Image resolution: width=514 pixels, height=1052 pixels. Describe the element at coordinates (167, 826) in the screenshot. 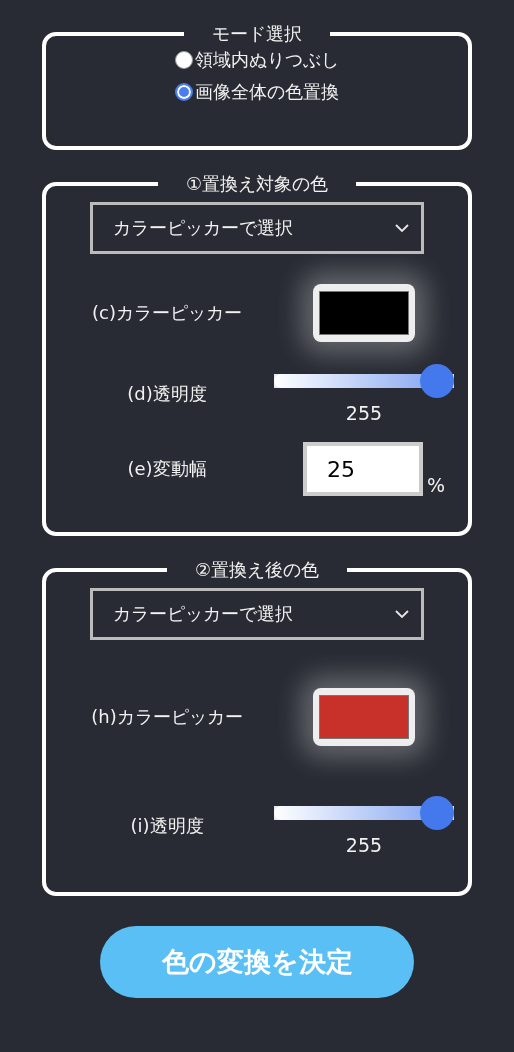

I see `field-label: (i)透明度` at that location.